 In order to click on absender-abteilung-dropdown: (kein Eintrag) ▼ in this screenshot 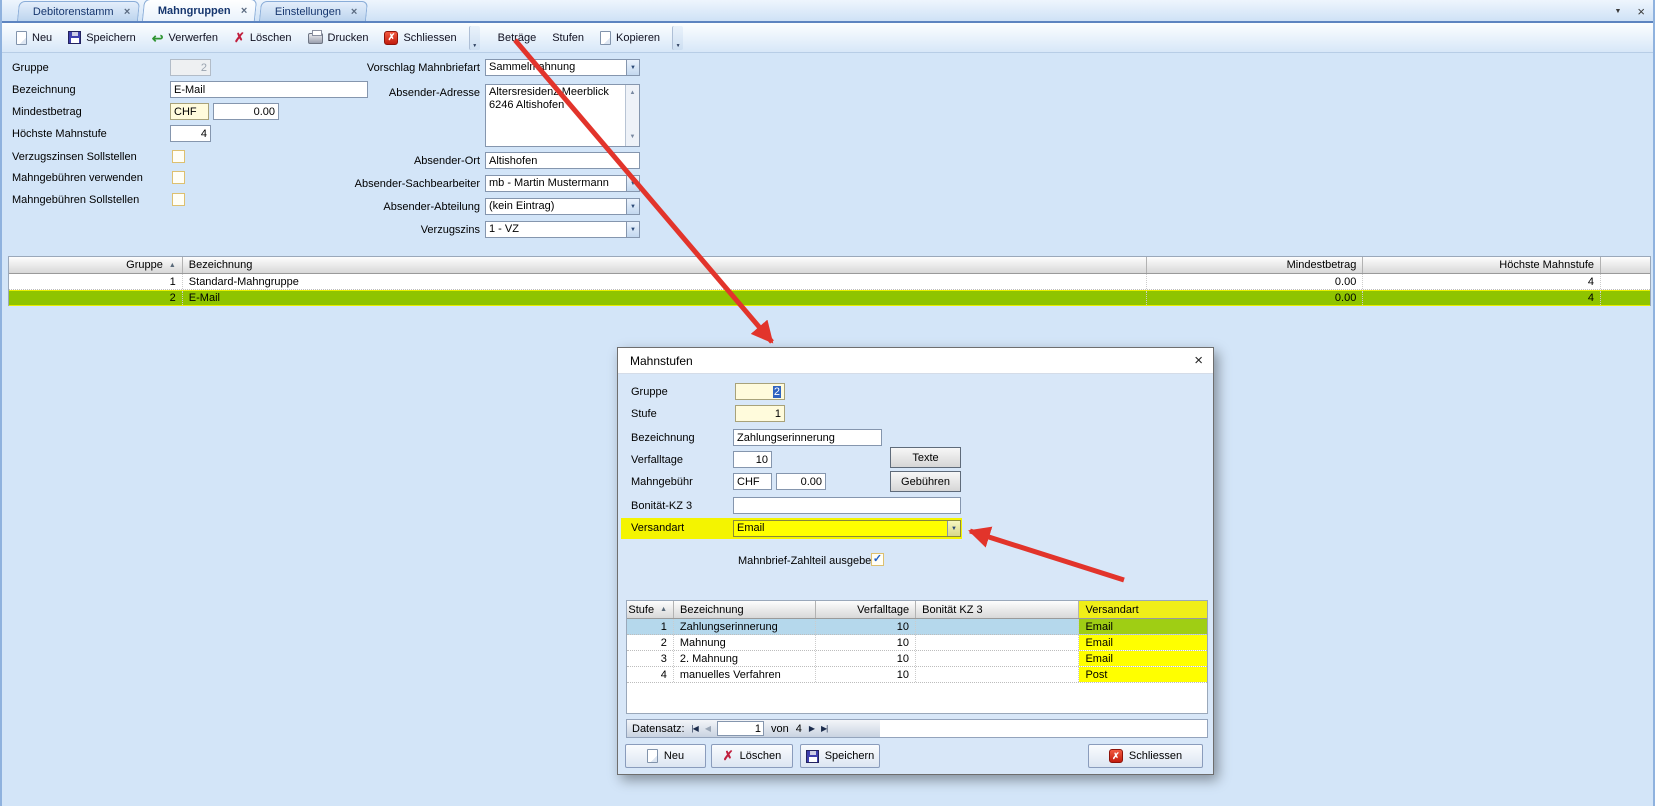, I will do `click(562, 206)`.